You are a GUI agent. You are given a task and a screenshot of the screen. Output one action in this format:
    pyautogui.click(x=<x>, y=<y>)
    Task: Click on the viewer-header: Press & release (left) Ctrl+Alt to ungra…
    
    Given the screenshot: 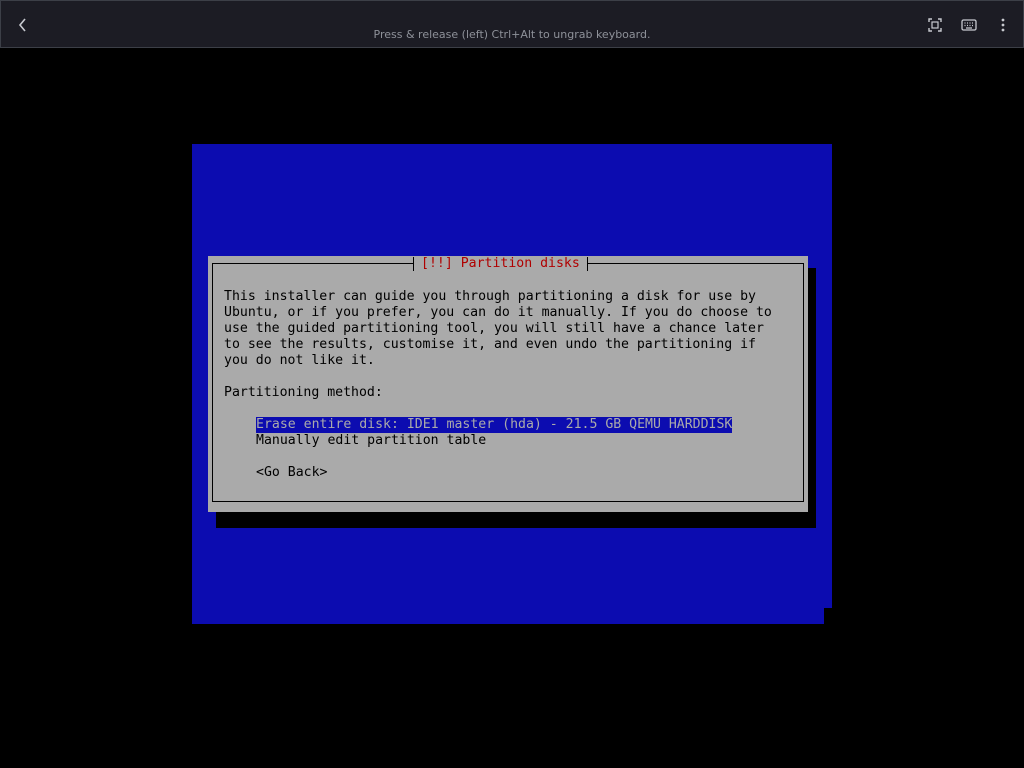 What is the action you would take?
    pyautogui.click(x=512, y=24)
    